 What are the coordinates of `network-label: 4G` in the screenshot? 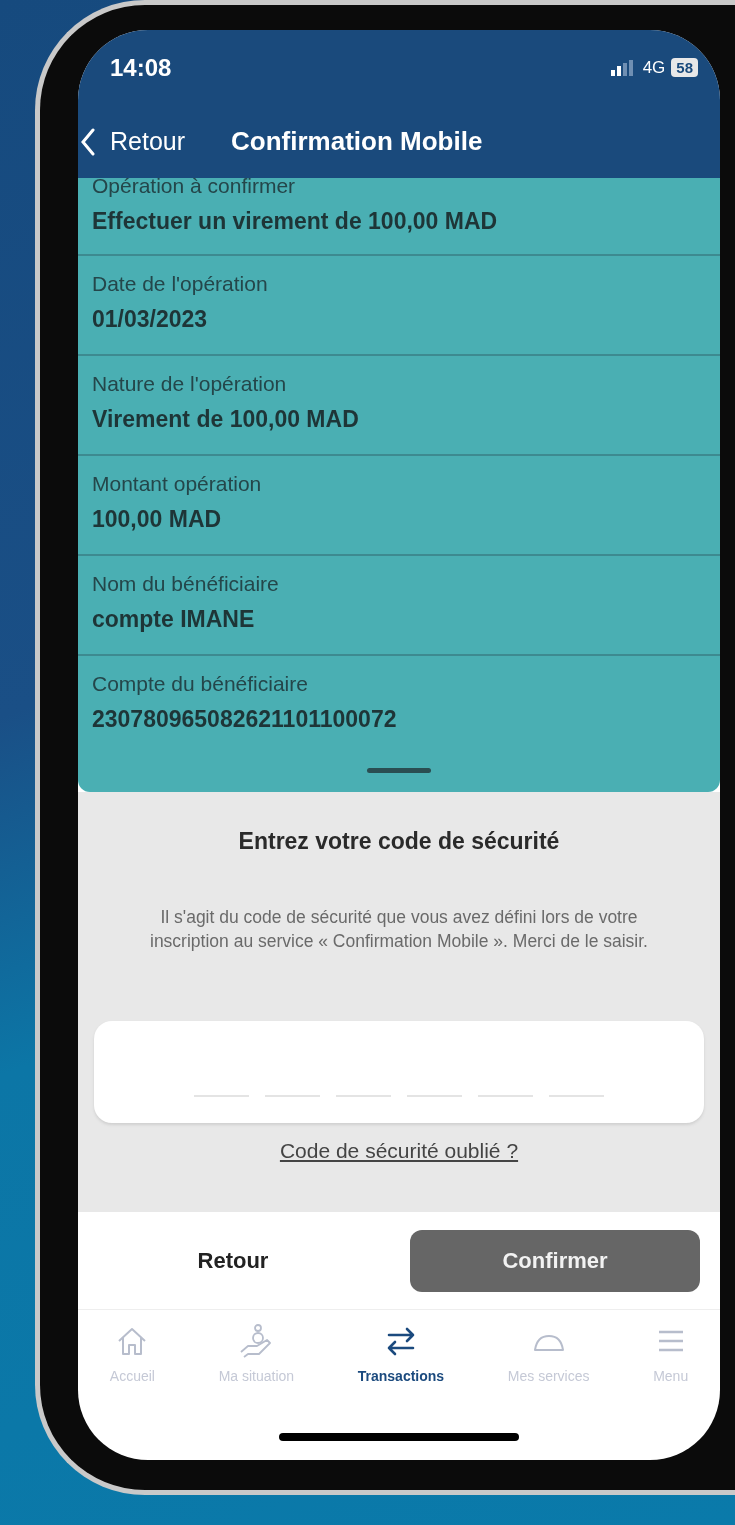 It's located at (654, 67).